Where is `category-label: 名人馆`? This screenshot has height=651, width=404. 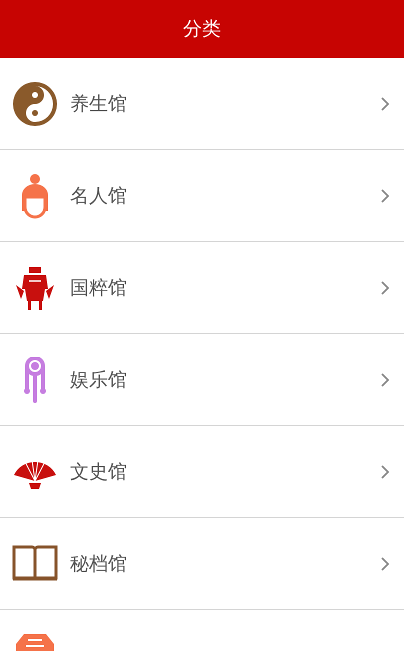
category-label: 名人馆 is located at coordinates (99, 196).